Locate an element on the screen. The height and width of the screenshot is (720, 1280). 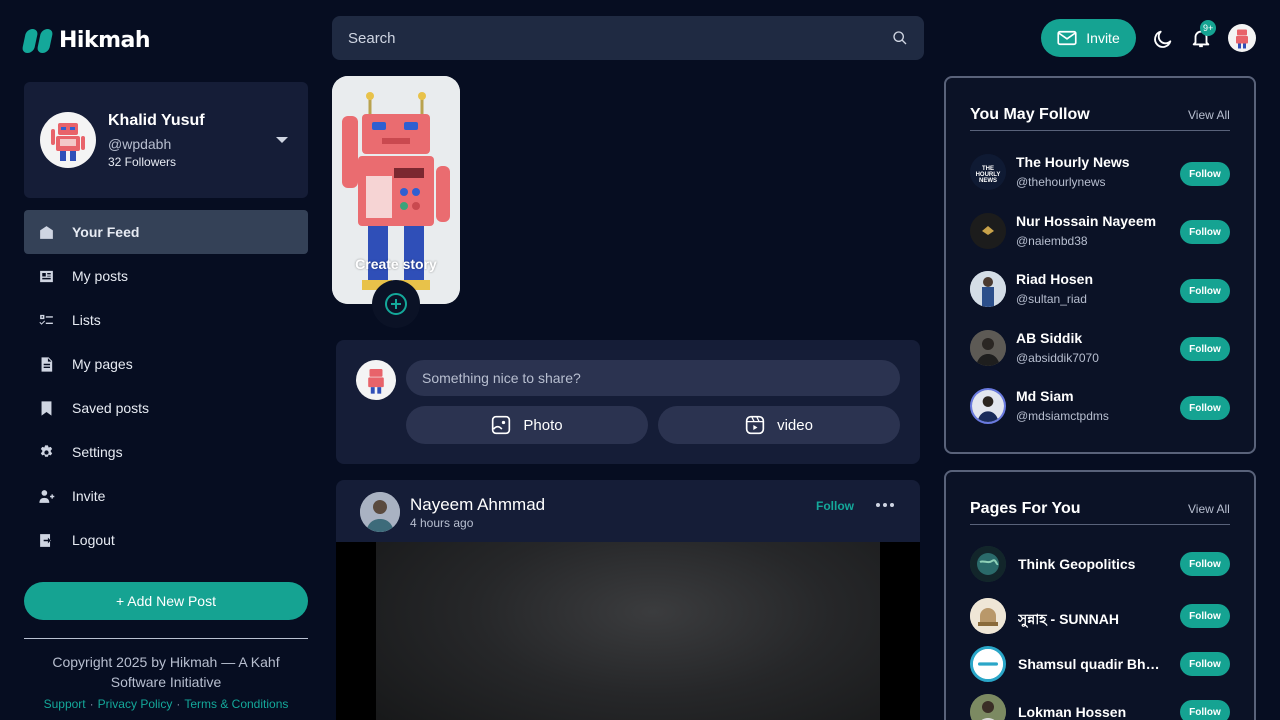
profile-avatar is located at coordinates (68, 140).